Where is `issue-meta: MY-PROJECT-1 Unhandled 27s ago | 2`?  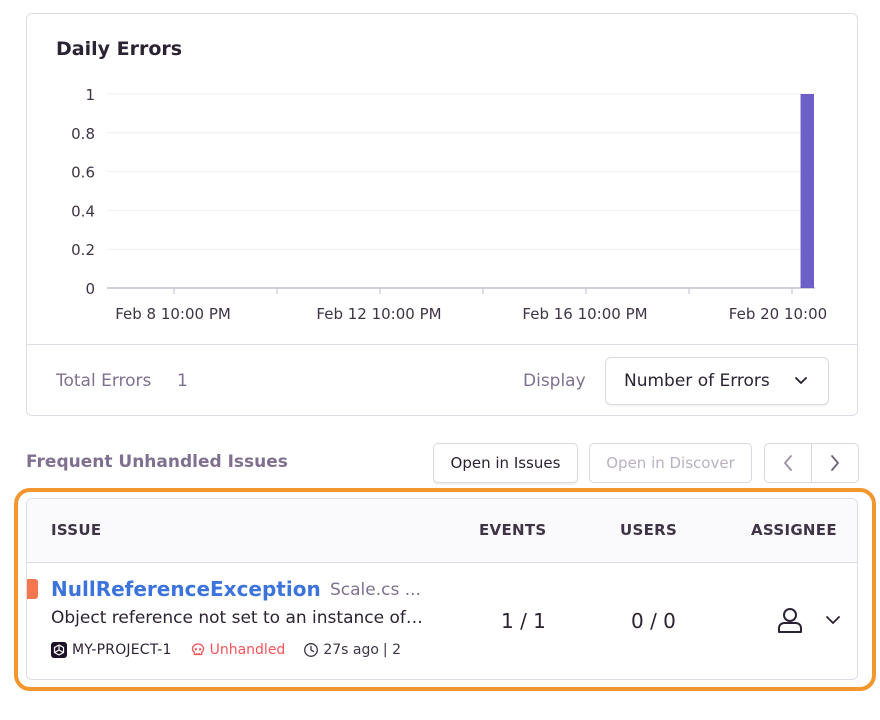
issue-meta: MY-PROJECT-1 Unhandled 27s ago | 2 is located at coordinates (241, 650).